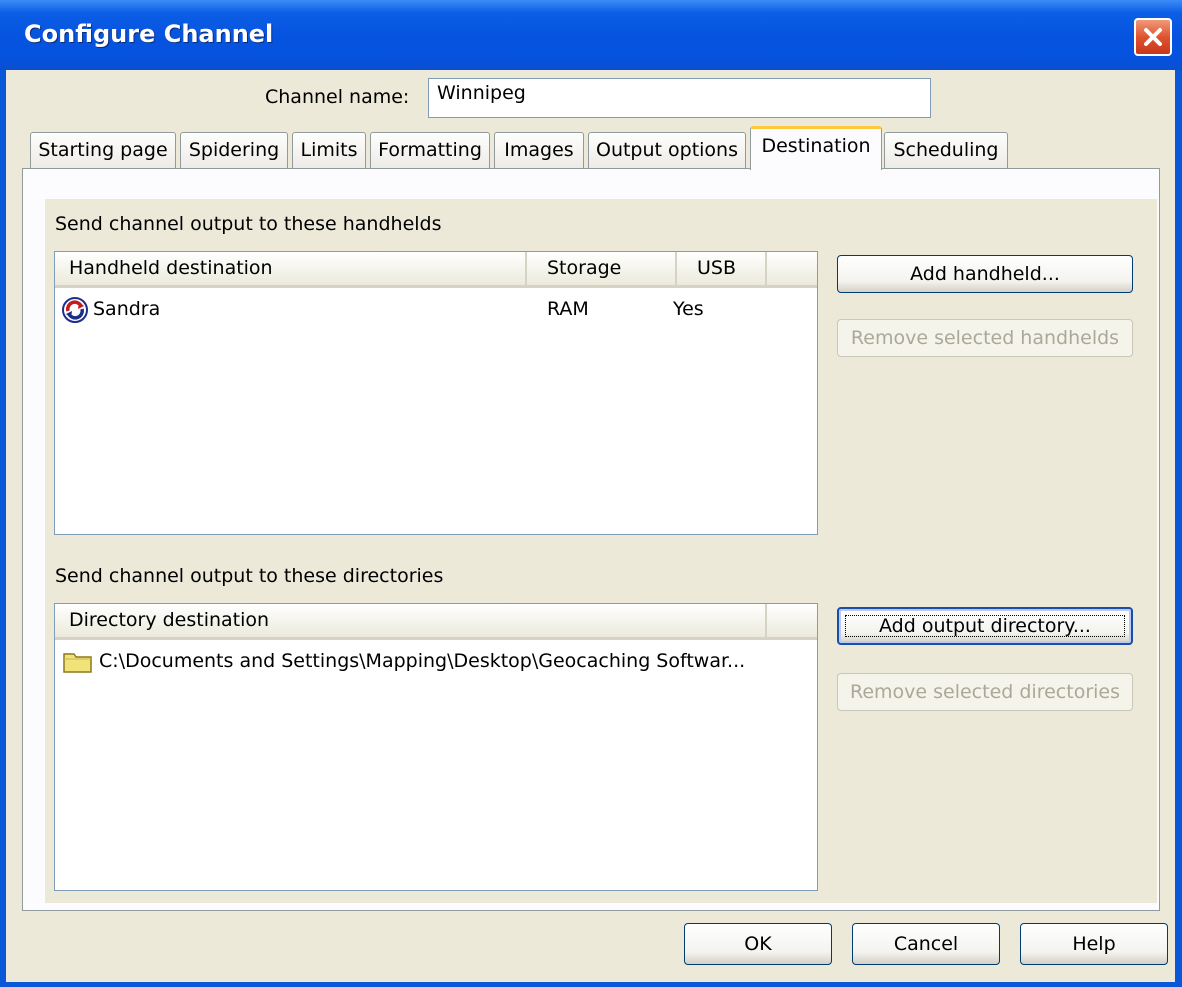 This screenshot has width=1182, height=987. What do you see at coordinates (985, 692) in the screenshot?
I see `remove-directories-button: Remove selected directories` at bounding box center [985, 692].